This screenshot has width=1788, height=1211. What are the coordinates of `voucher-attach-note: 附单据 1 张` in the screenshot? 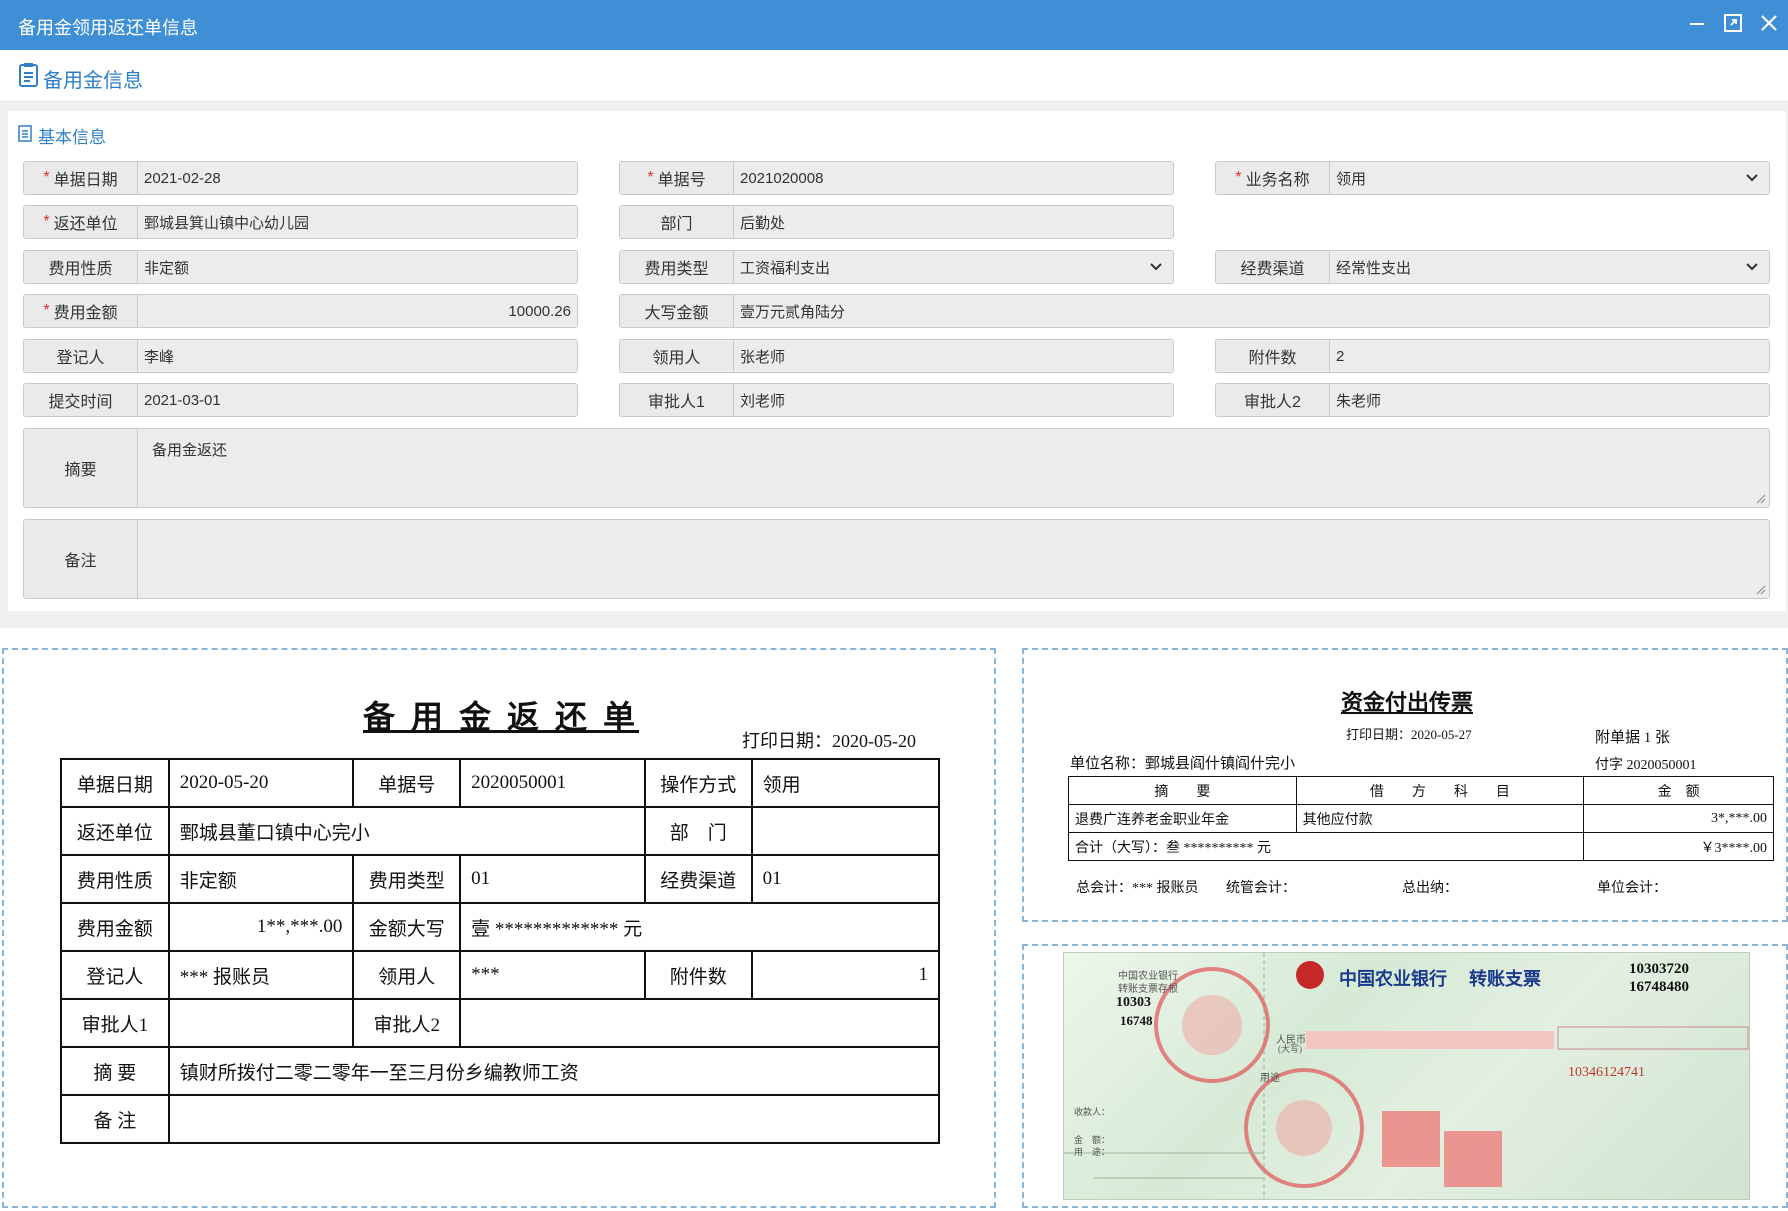 It's located at (1633, 738).